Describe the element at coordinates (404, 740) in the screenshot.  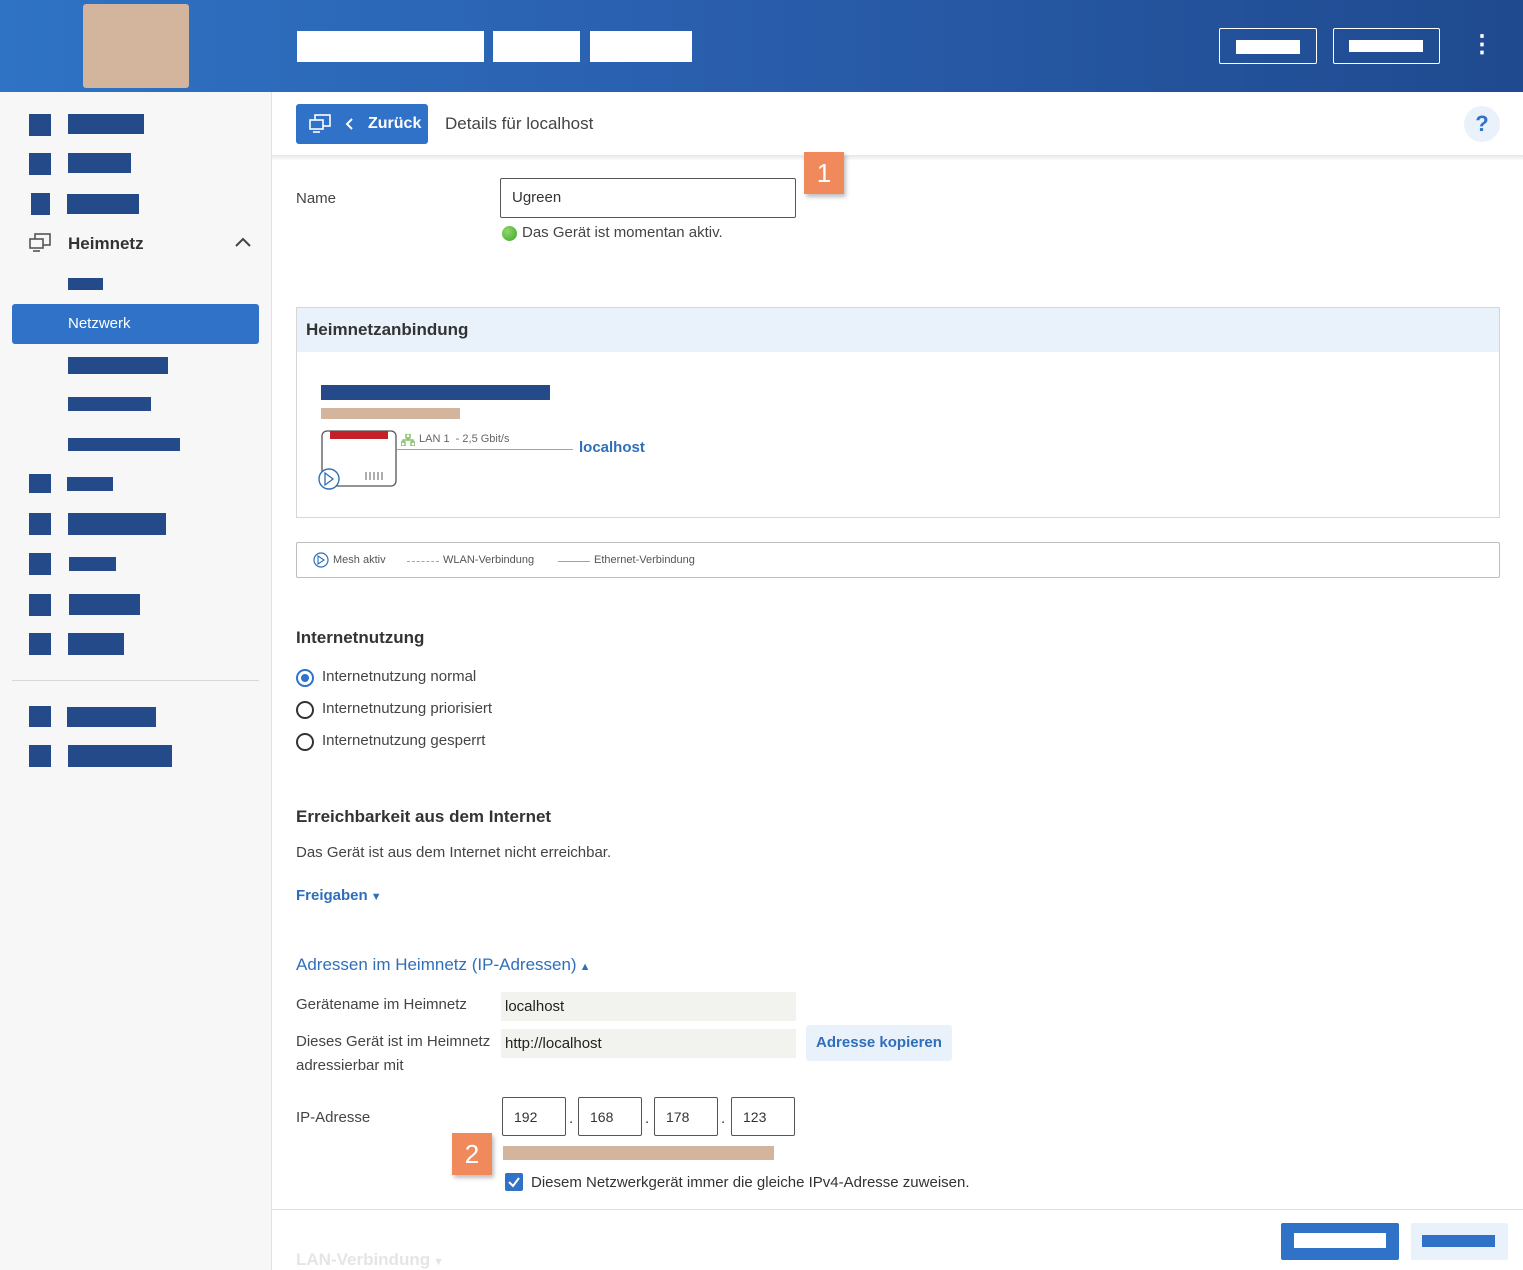
I see `radio-label: Internetnutzung gesperrt` at that location.